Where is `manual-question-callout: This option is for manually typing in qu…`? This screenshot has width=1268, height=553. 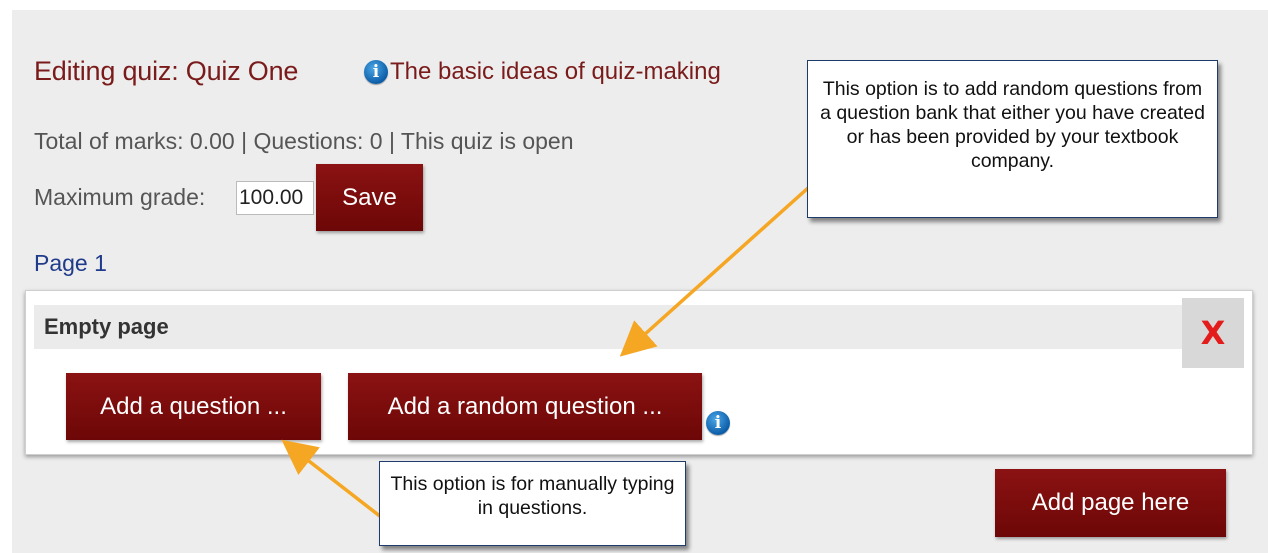
manual-question-callout: This option is for manually typing in qu… is located at coordinates (532, 503).